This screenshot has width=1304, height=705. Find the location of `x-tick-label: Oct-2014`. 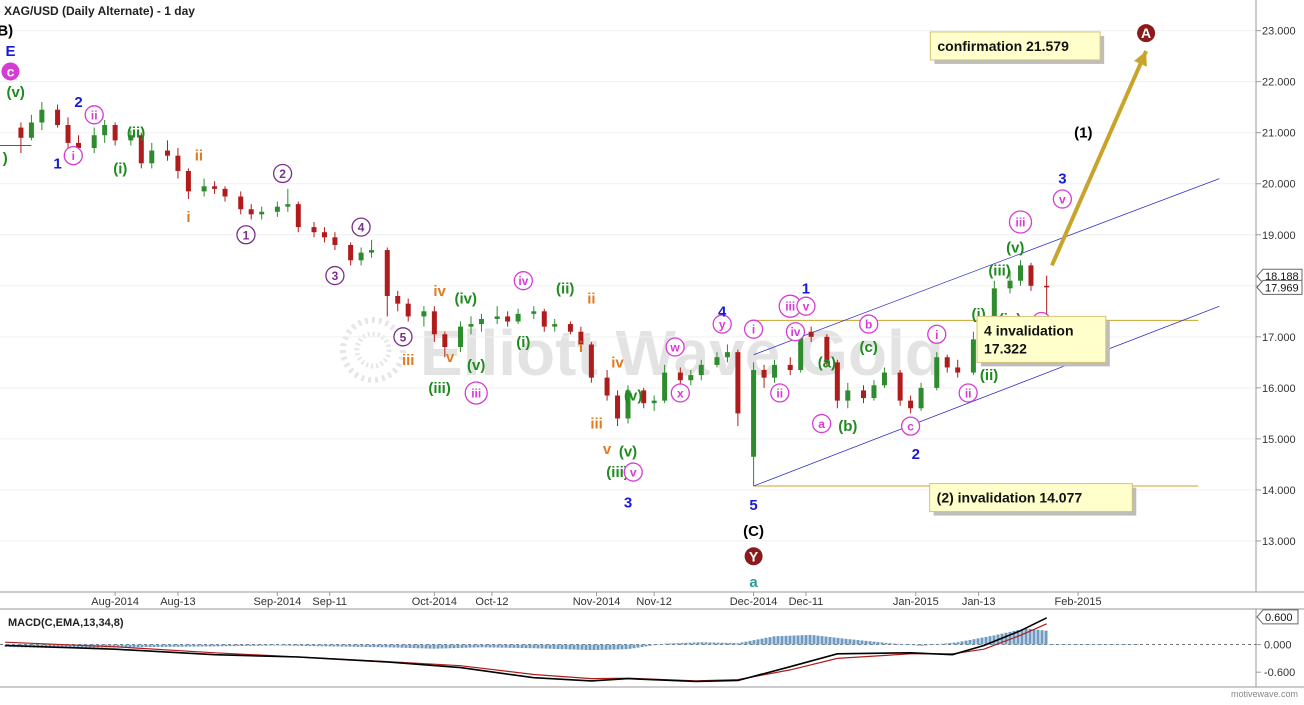

x-tick-label: Oct-2014 is located at coordinates (434, 602).